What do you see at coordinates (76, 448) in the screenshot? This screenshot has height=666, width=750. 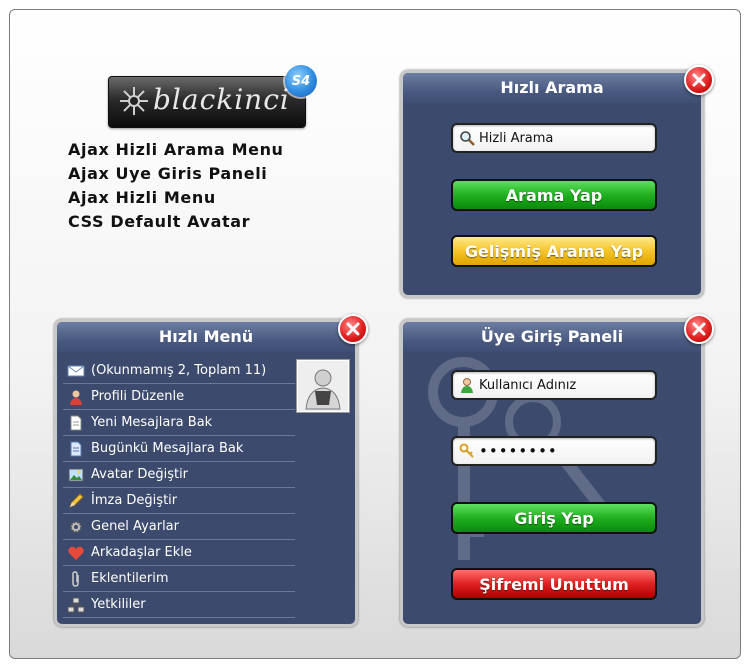 I see `document-blue-icon` at bounding box center [76, 448].